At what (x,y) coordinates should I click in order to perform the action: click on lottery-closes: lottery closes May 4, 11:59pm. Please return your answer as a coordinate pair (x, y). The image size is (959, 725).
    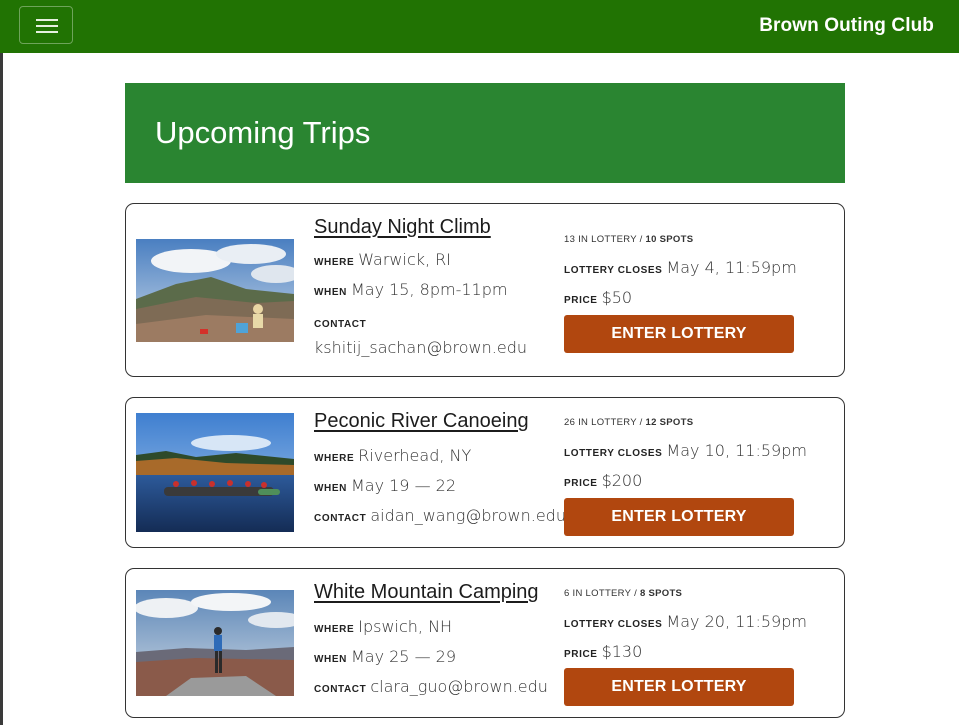
    Looking at the image, I should click on (680, 267).